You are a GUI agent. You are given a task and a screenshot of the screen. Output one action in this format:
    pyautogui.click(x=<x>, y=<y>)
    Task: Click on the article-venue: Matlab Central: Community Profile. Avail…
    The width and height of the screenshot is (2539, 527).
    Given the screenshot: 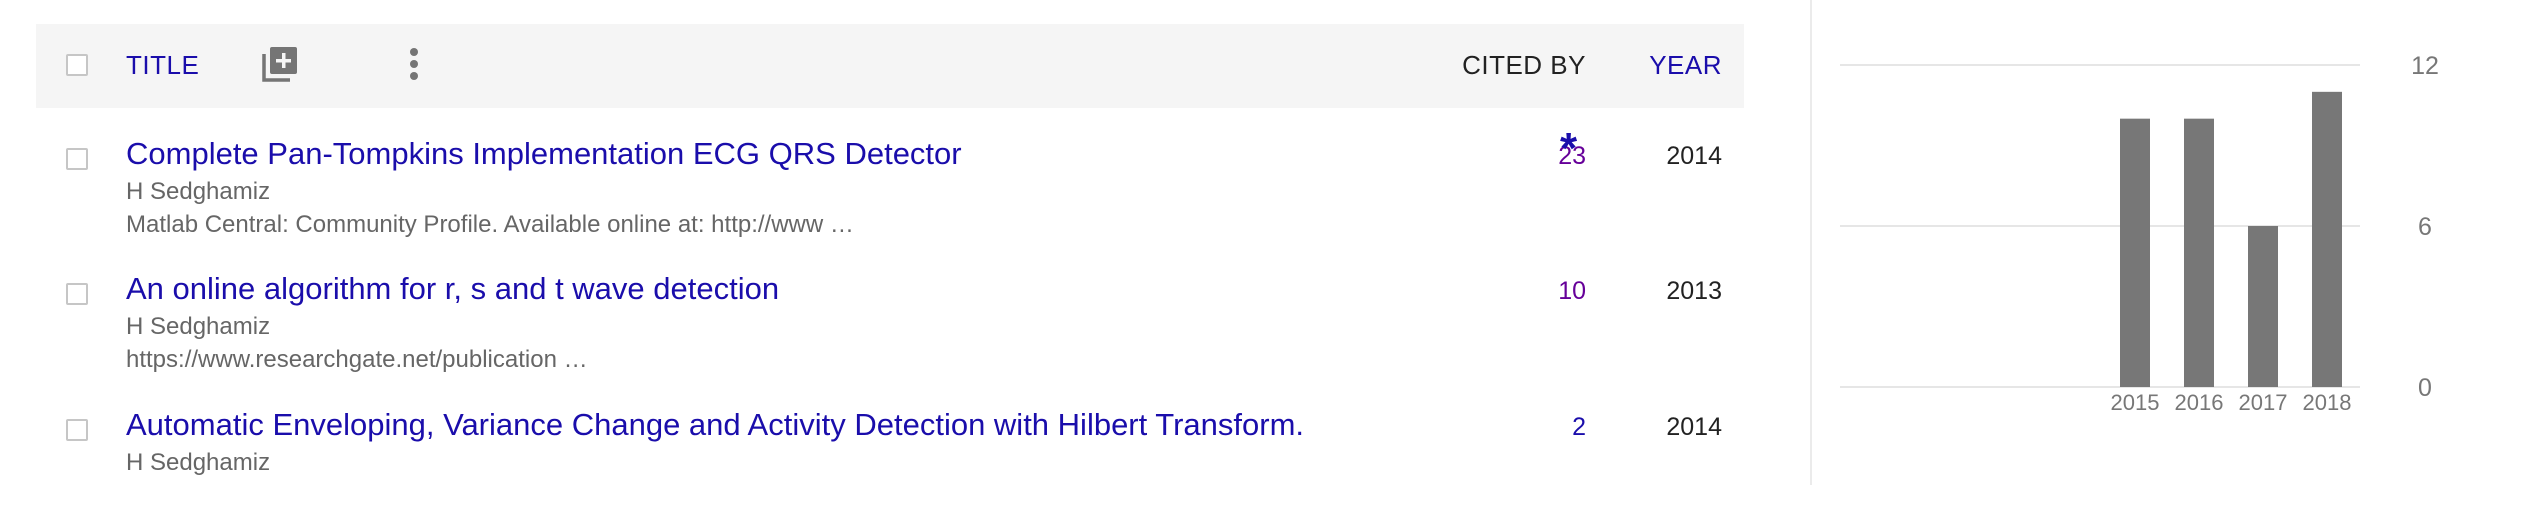 What is the action you would take?
    pyautogui.click(x=490, y=224)
    